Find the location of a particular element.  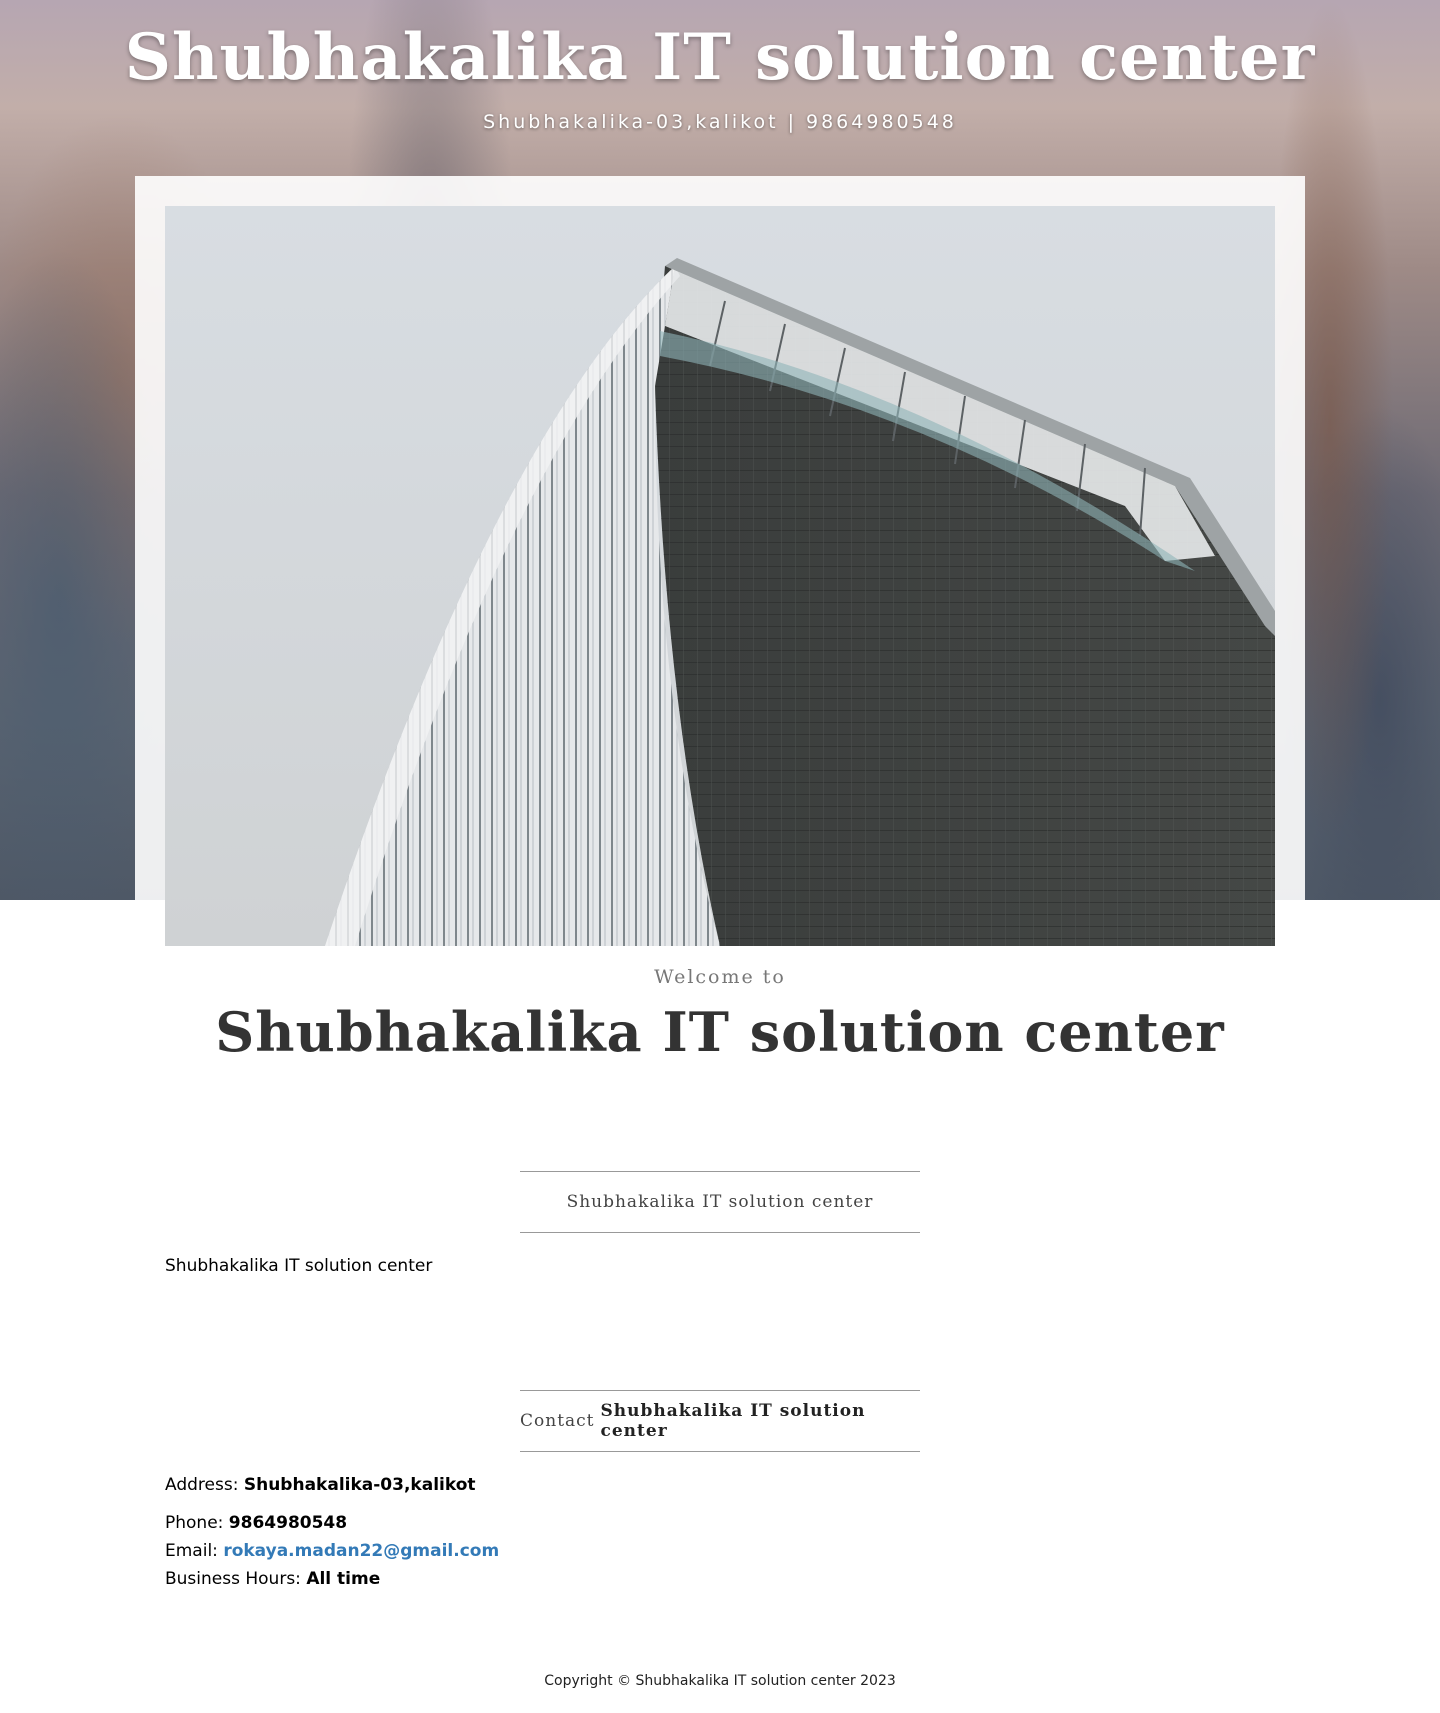

contact-heading: Contact Shubhakalika IT solution center is located at coordinates (720, 1421).